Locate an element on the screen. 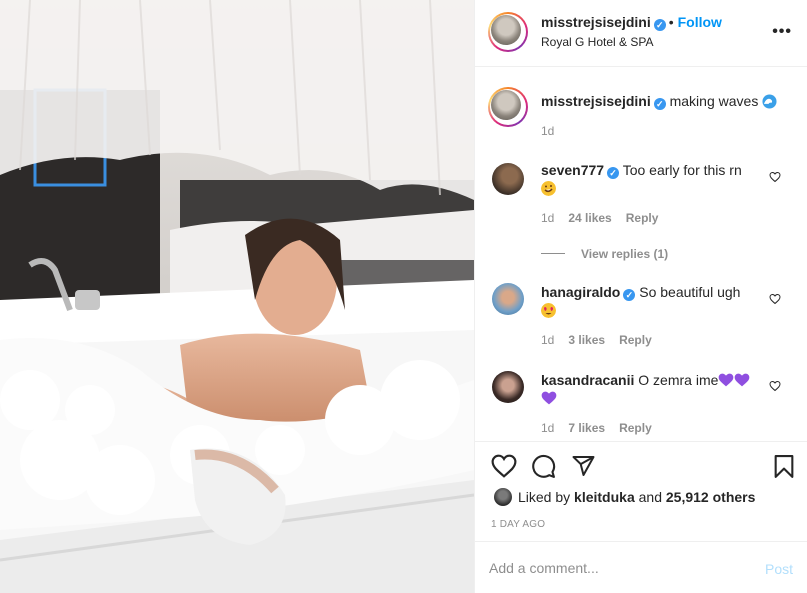 This screenshot has width=807, height=593. caption-avatar is located at coordinates (508, 107).